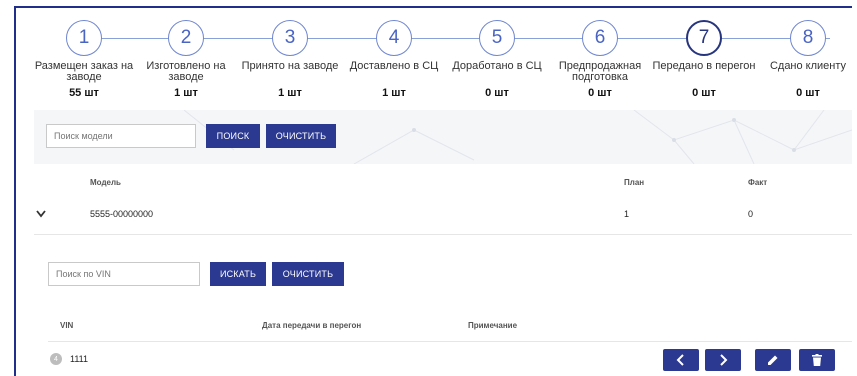  I want to click on row-number-badge: 4, so click(56, 359).